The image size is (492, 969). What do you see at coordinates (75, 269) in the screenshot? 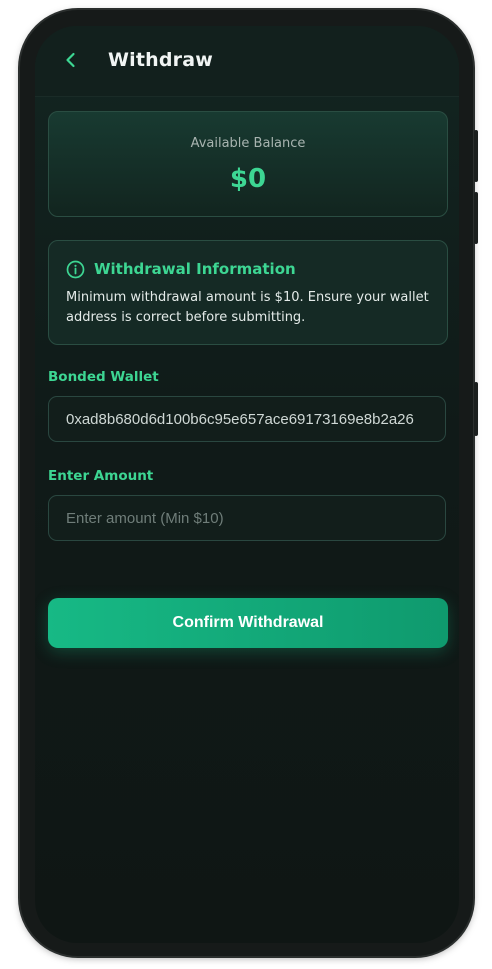
I see `info-circle-icon` at bounding box center [75, 269].